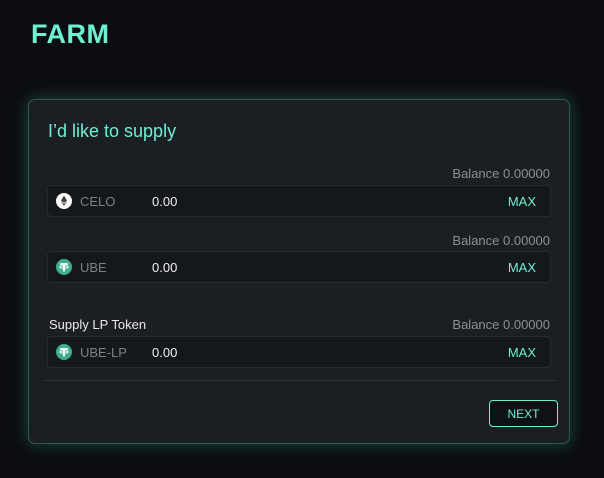 The height and width of the screenshot is (478, 604). What do you see at coordinates (98, 201) in the screenshot?
I see `celo-token-label: CELO` at bounding box center [98, 201].